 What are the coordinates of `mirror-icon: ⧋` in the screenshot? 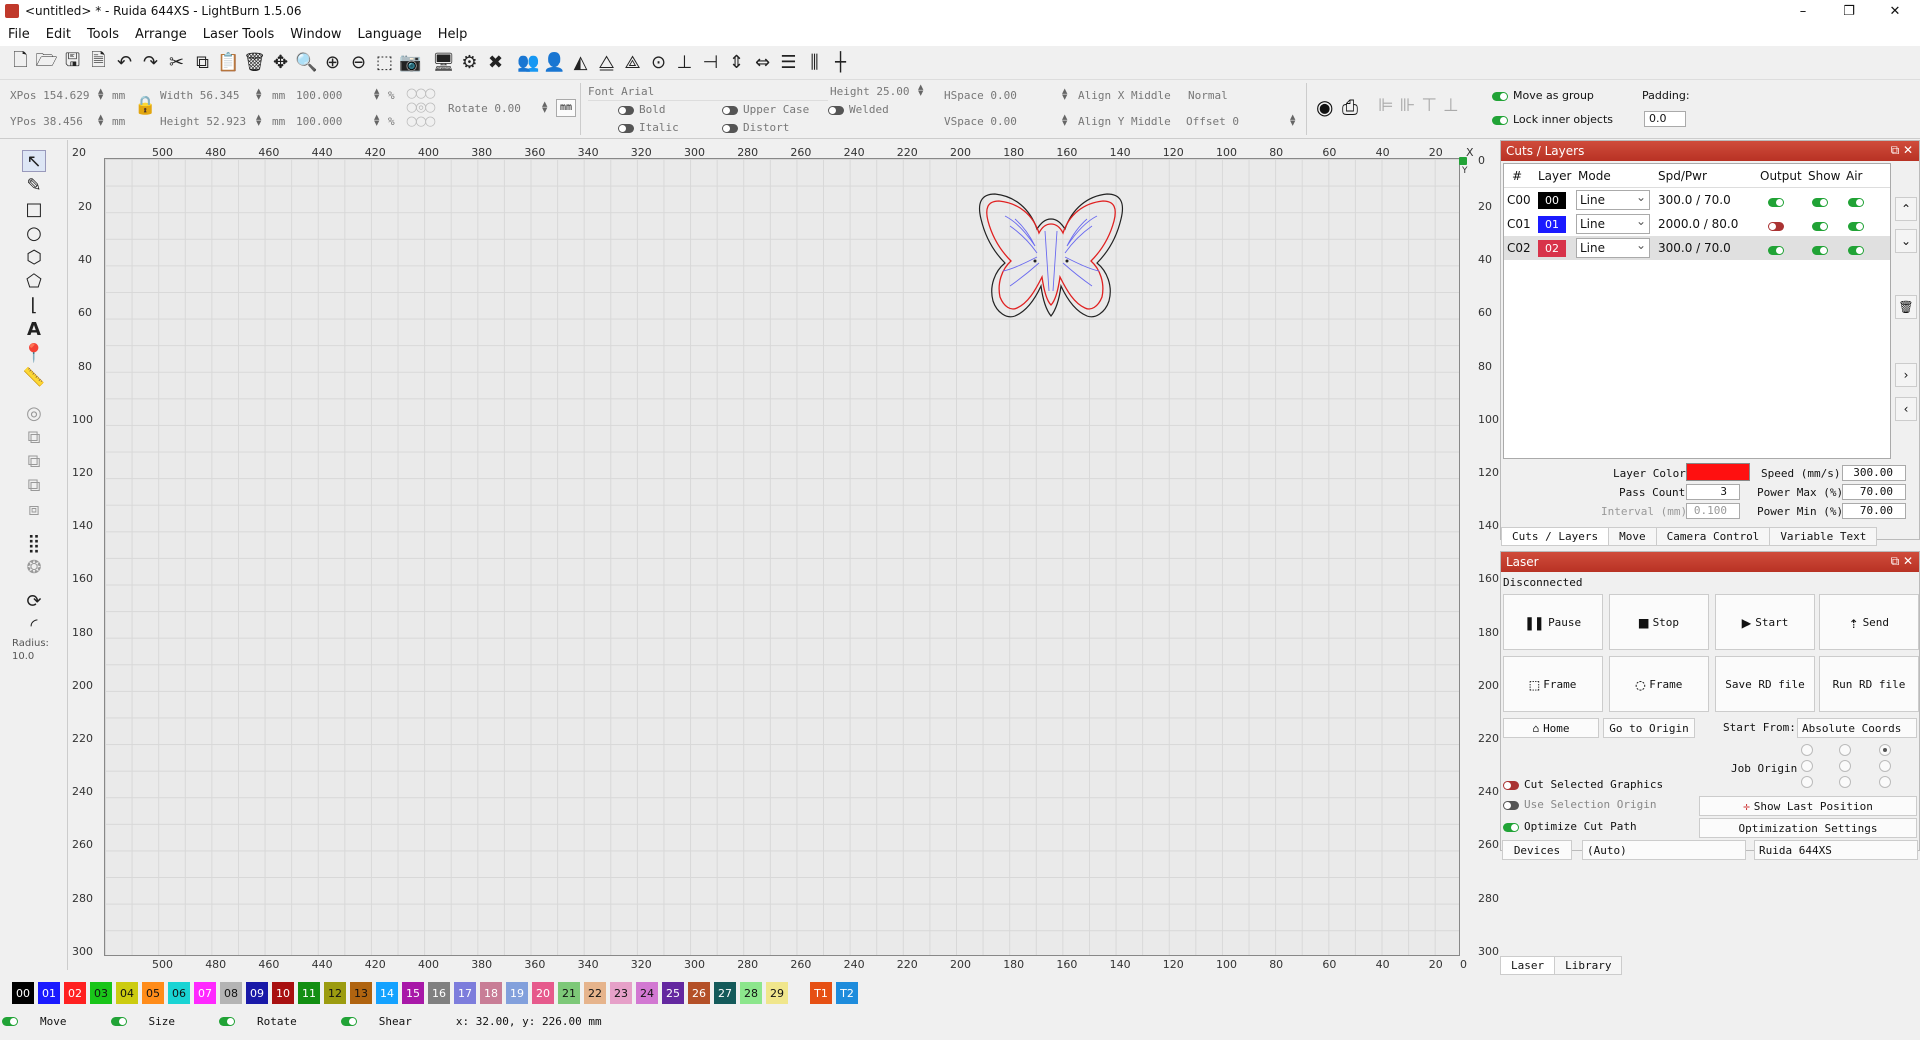 It's located at (606, 63).